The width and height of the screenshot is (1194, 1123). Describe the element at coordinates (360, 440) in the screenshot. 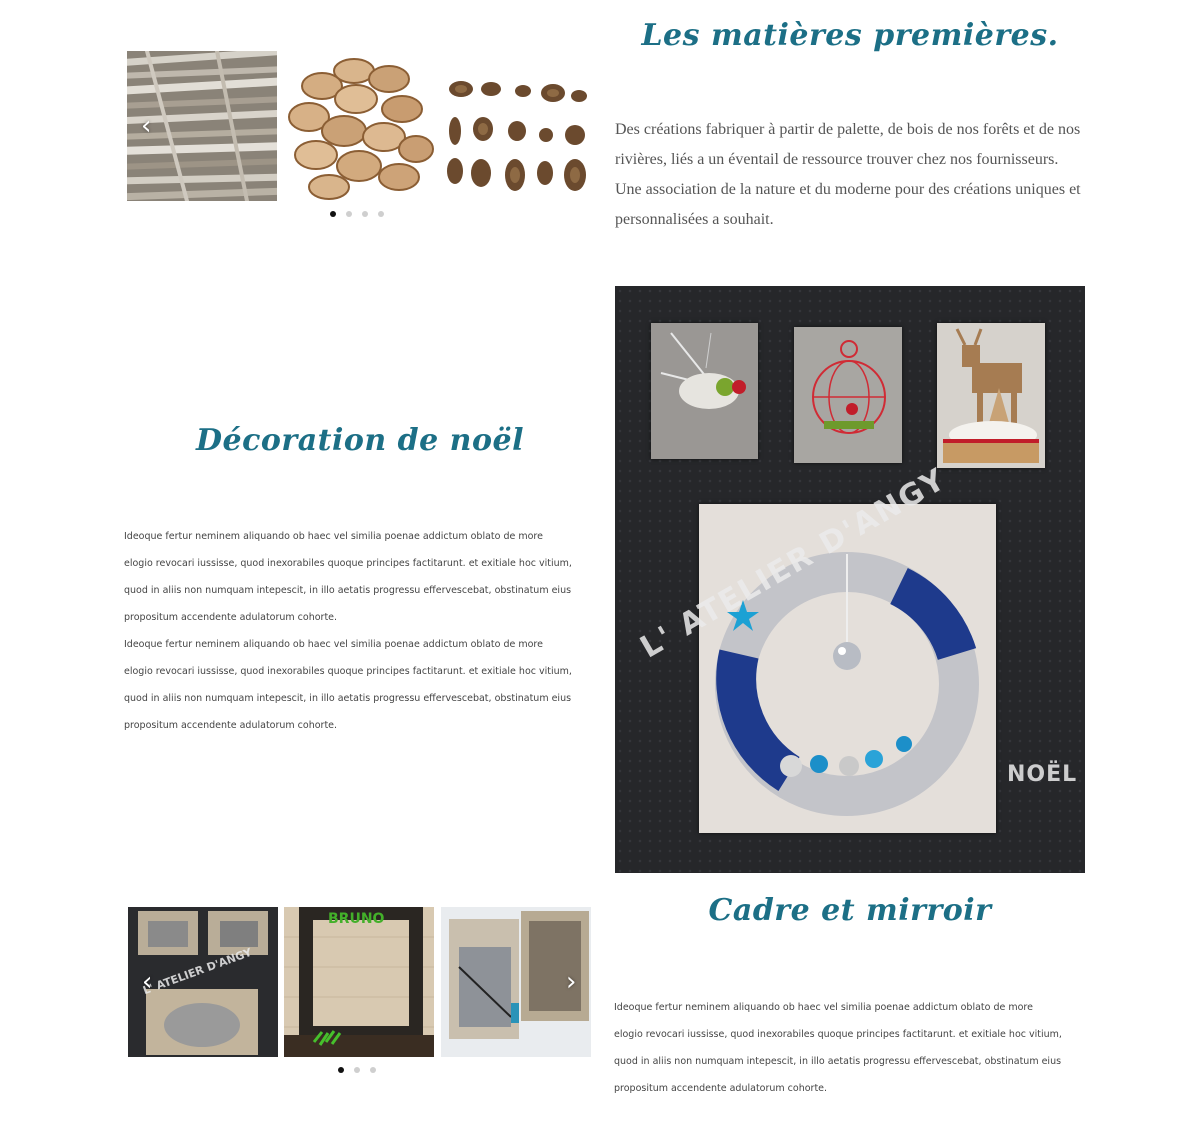

I see `section-title-christmas: Décoration de noël` at that location.